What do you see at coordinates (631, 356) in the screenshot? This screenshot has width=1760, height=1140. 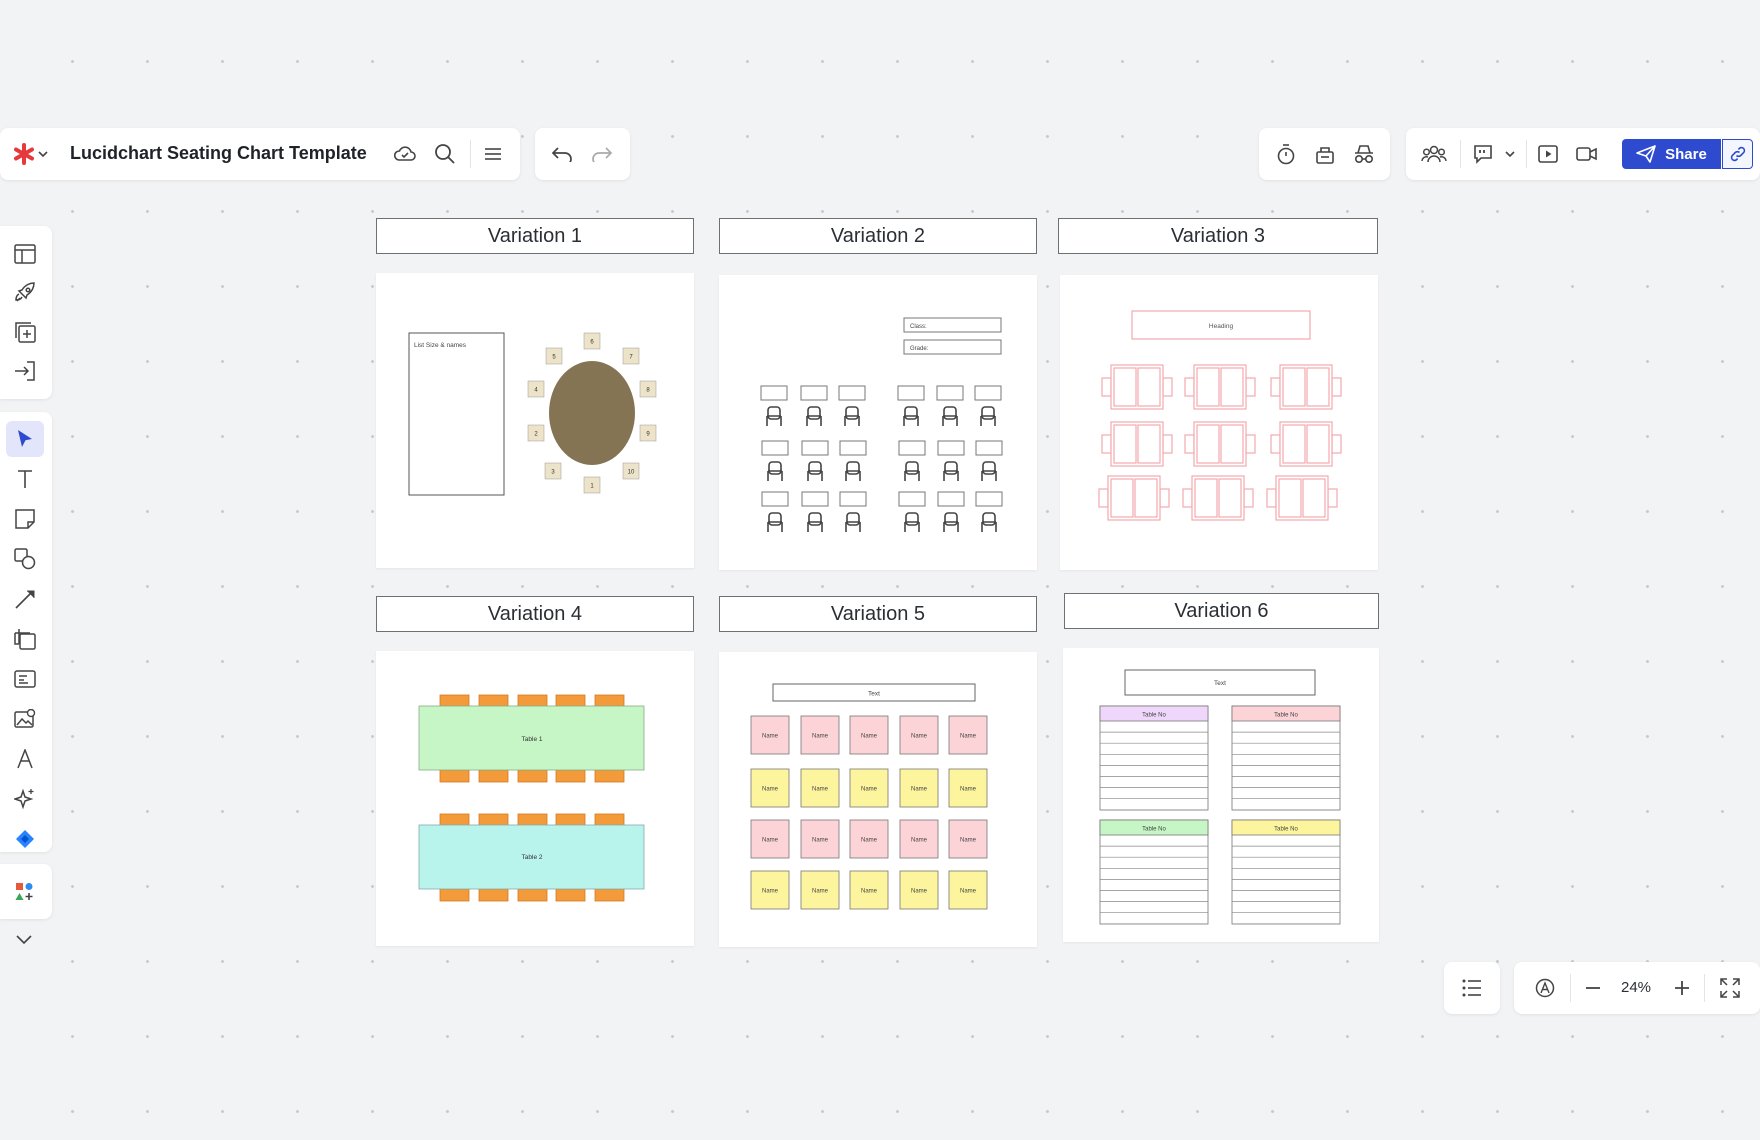 I see `seat-7: 7` at bounding box center [631, 356].